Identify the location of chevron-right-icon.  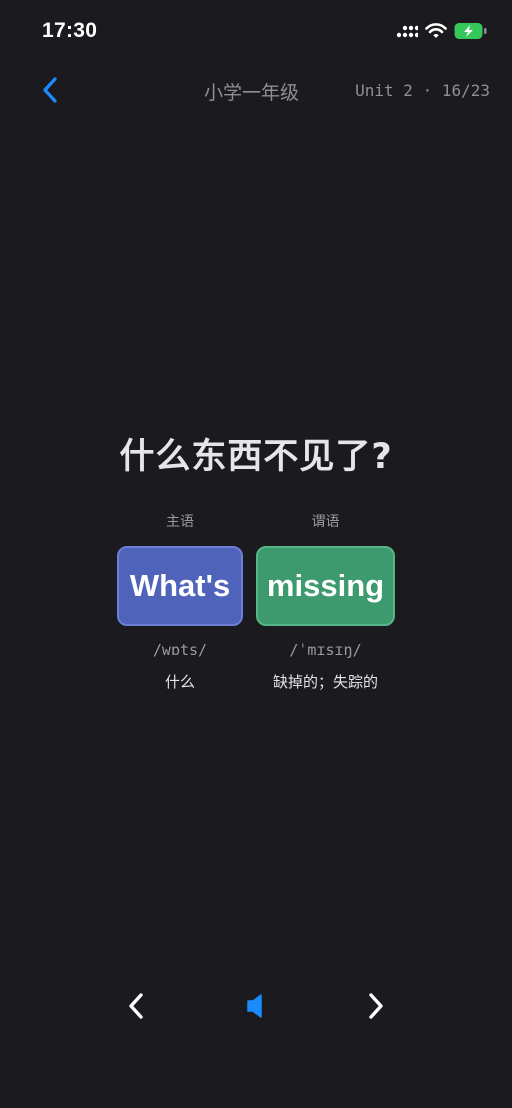
(376, 1008).